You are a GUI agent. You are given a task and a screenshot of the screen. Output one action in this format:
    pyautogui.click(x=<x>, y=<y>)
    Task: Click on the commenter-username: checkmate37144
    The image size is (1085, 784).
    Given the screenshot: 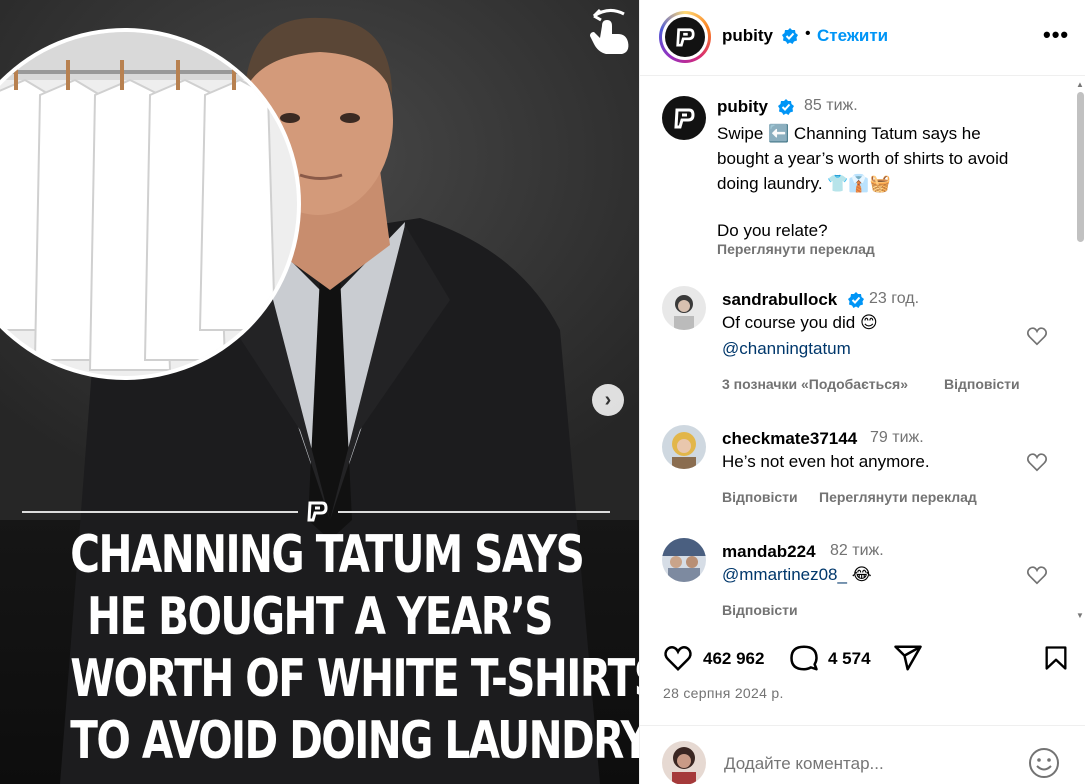 What is the action you would take?
    pyautogui.click(x=789, y=439)
    